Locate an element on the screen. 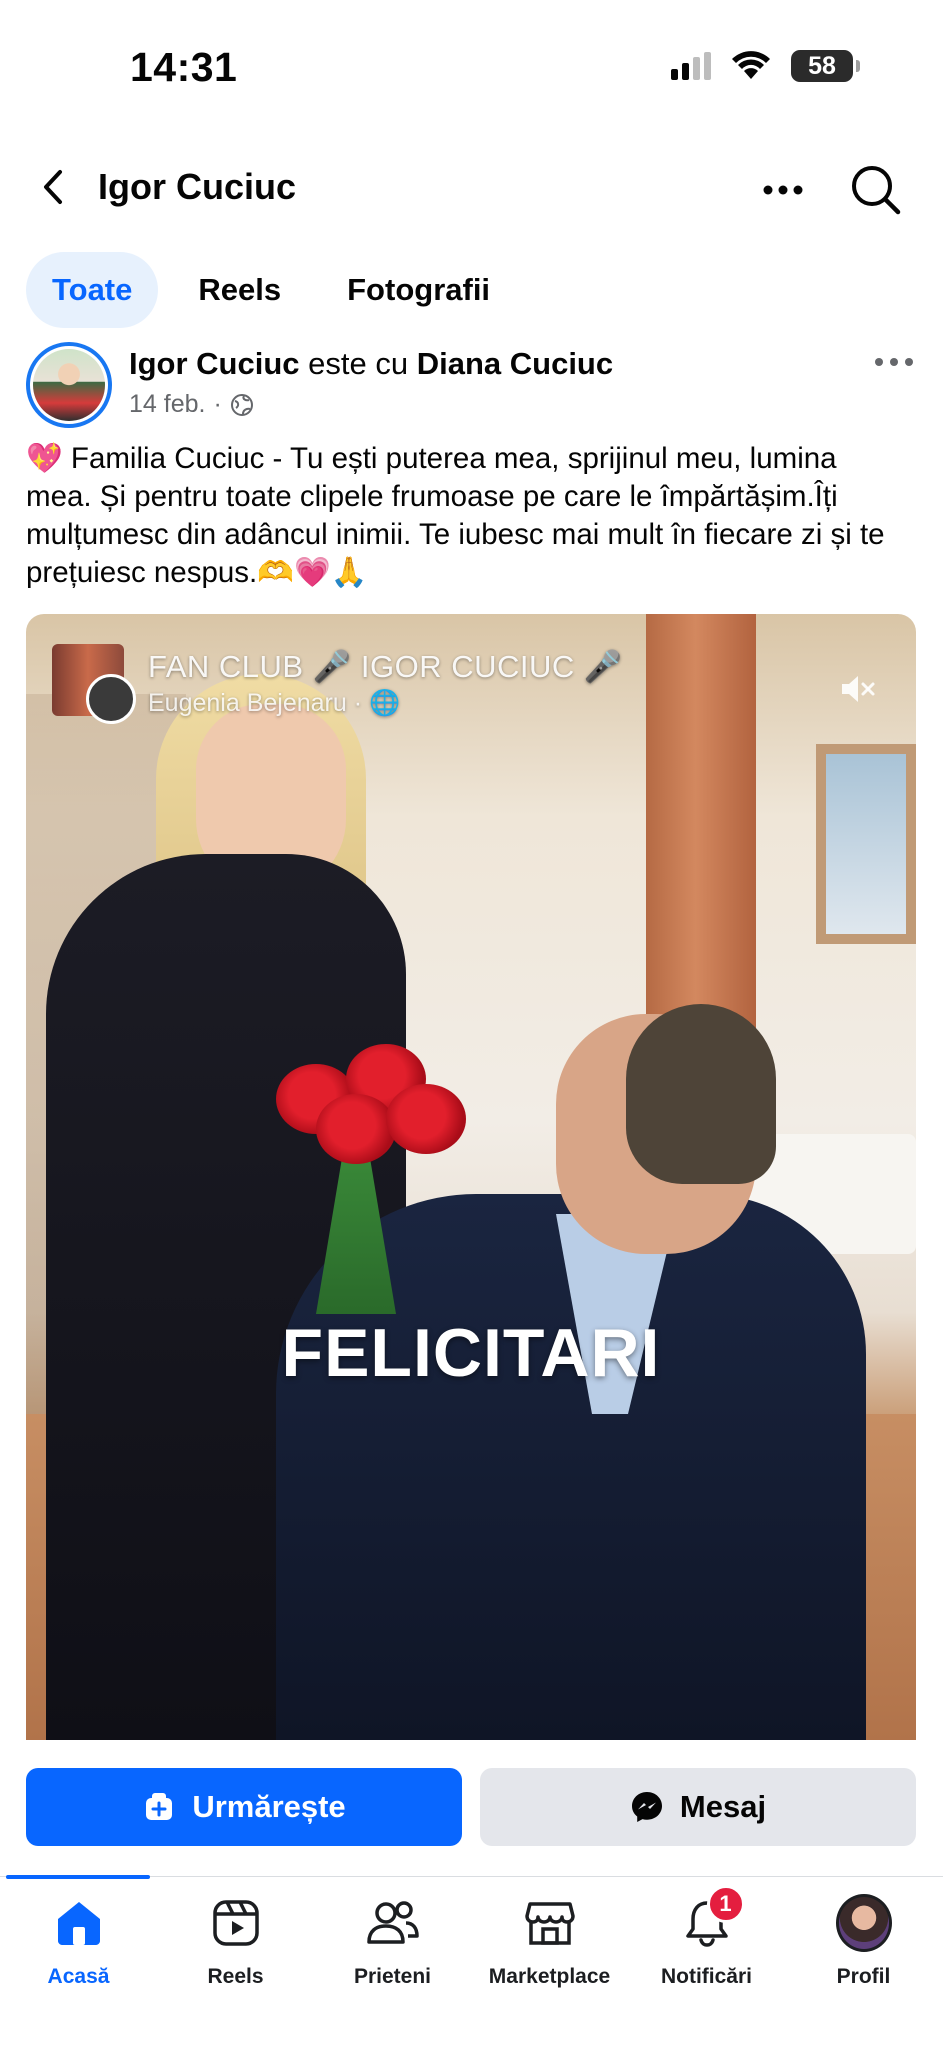 Image resolution: width=943 pixels, height=2048 pixels. post-tagged-name: Diana Cuciuc is located at coordinates (515, 363).